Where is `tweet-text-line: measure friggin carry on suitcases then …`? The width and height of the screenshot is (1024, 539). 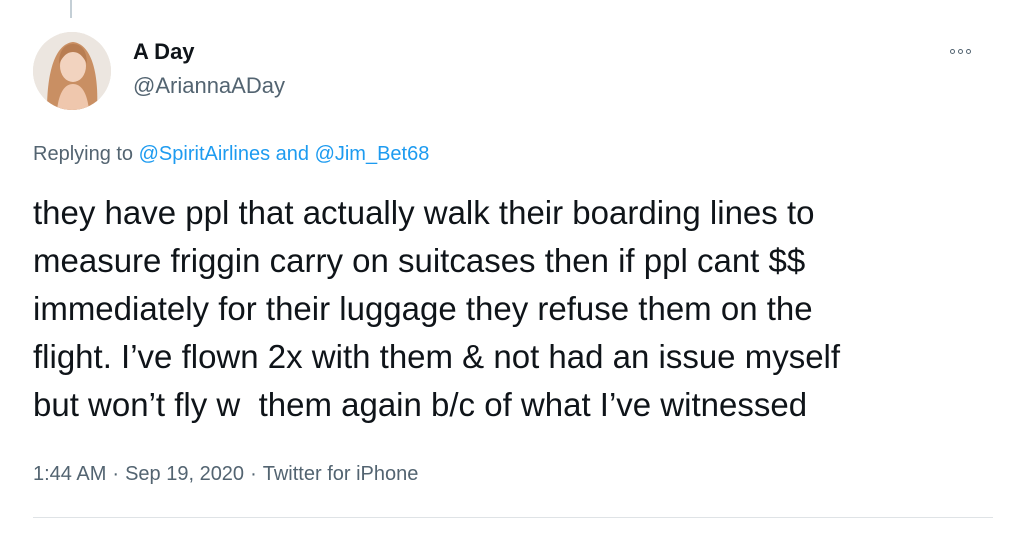
tweet-text-line: measure friggin carry on suitcases then … is located at coordinates (419, 260).